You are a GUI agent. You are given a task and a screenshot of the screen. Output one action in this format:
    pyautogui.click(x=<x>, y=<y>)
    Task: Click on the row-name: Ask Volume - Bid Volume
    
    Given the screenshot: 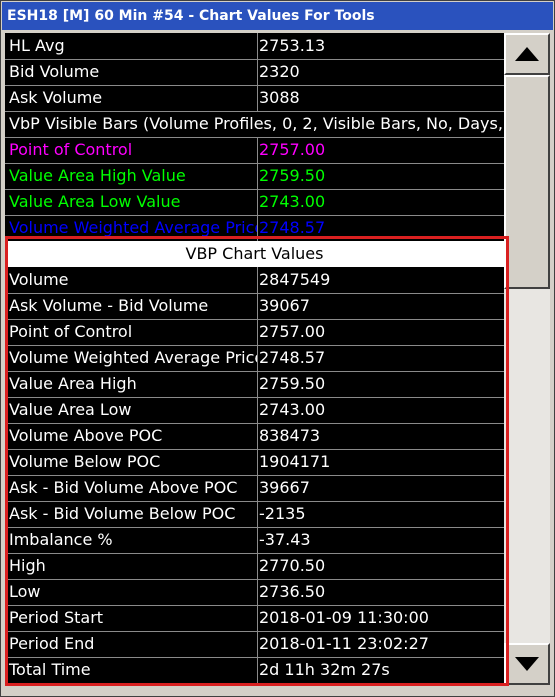 What is the action you would take?
    pyautogui.click(x=109, y=305)
    